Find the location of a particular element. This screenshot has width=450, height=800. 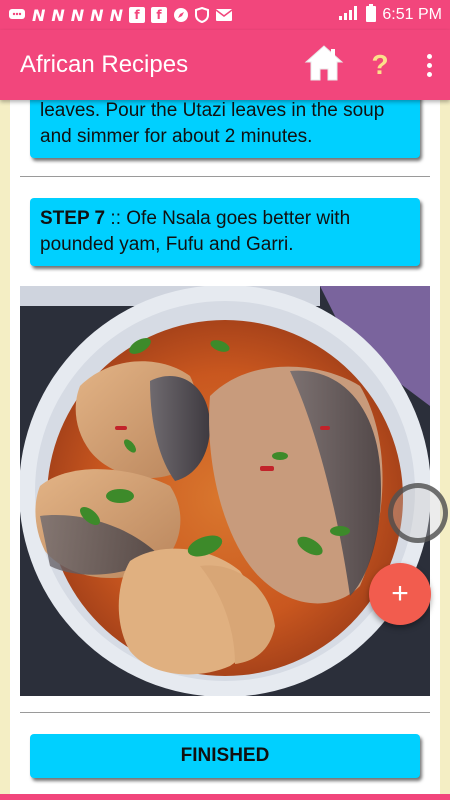

home-icon is located at coordinates (324, 65).